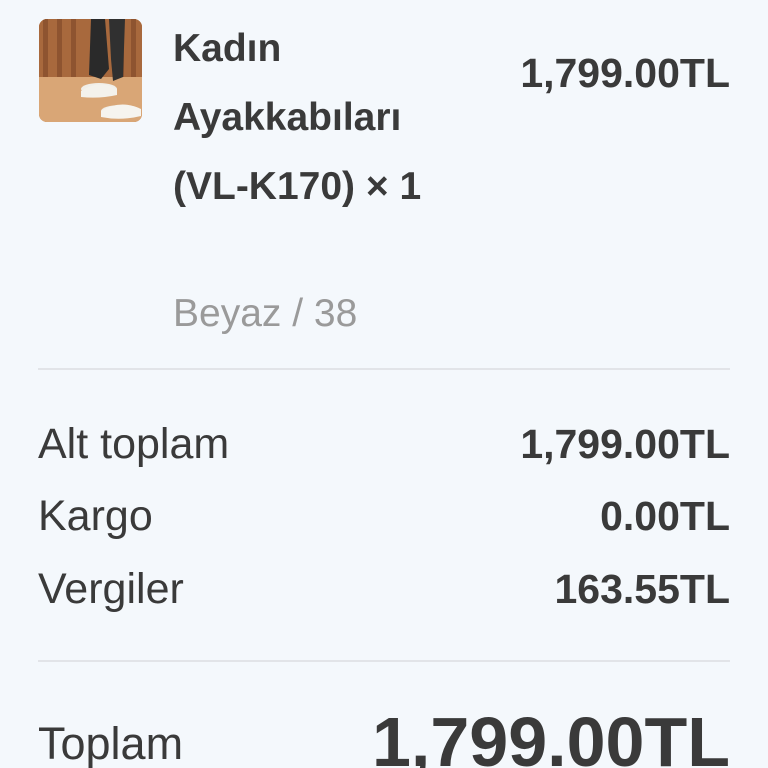  What do you see at coordinates (134, 444) in the screenshot?
I see `subtotal-label: Alt toplam` at bounding box center [134, 444].